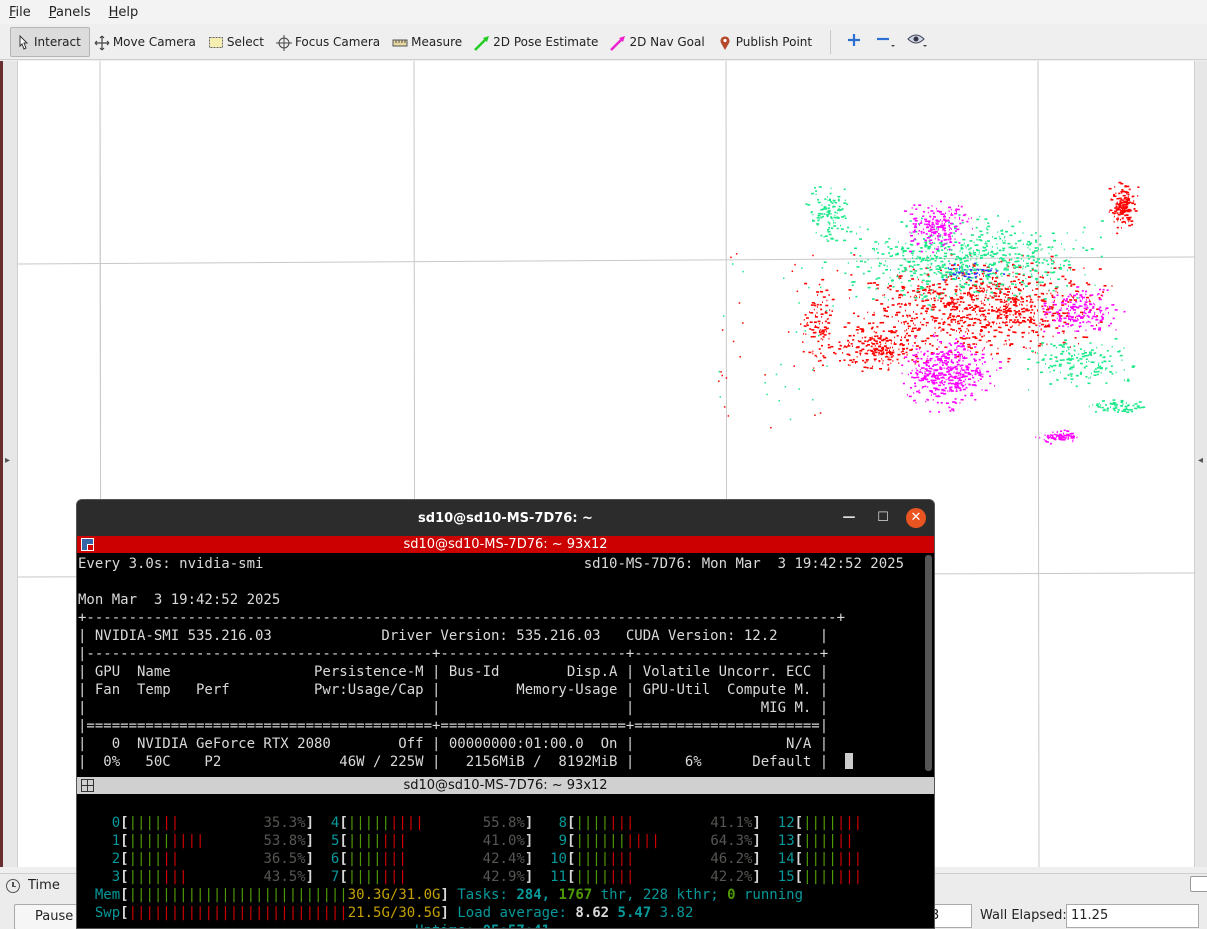 Image resolution: width=1207 pixels, height=929 pixels. I want to click on add-tool-button, so click(854, 42).